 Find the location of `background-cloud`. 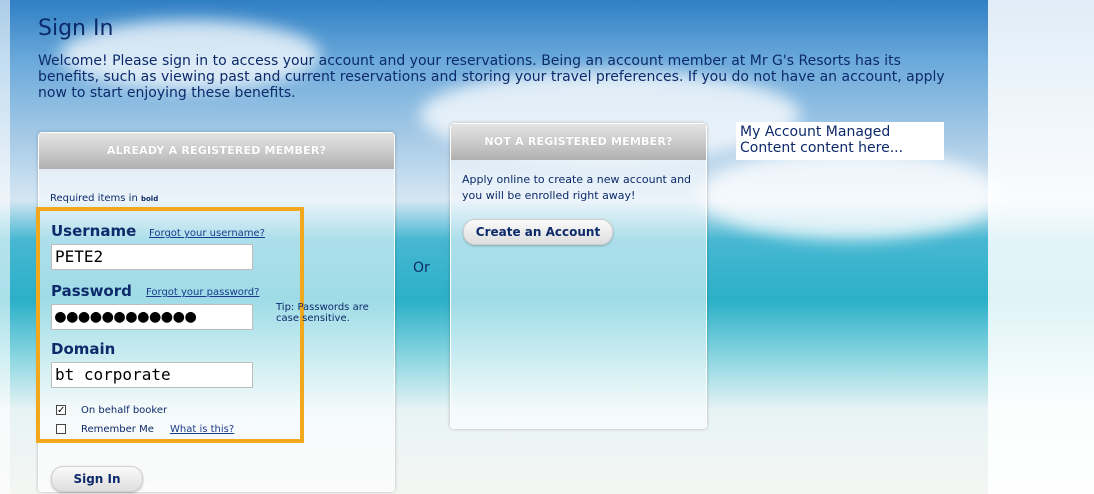

background-cloud is located at coordinates (850, 195).